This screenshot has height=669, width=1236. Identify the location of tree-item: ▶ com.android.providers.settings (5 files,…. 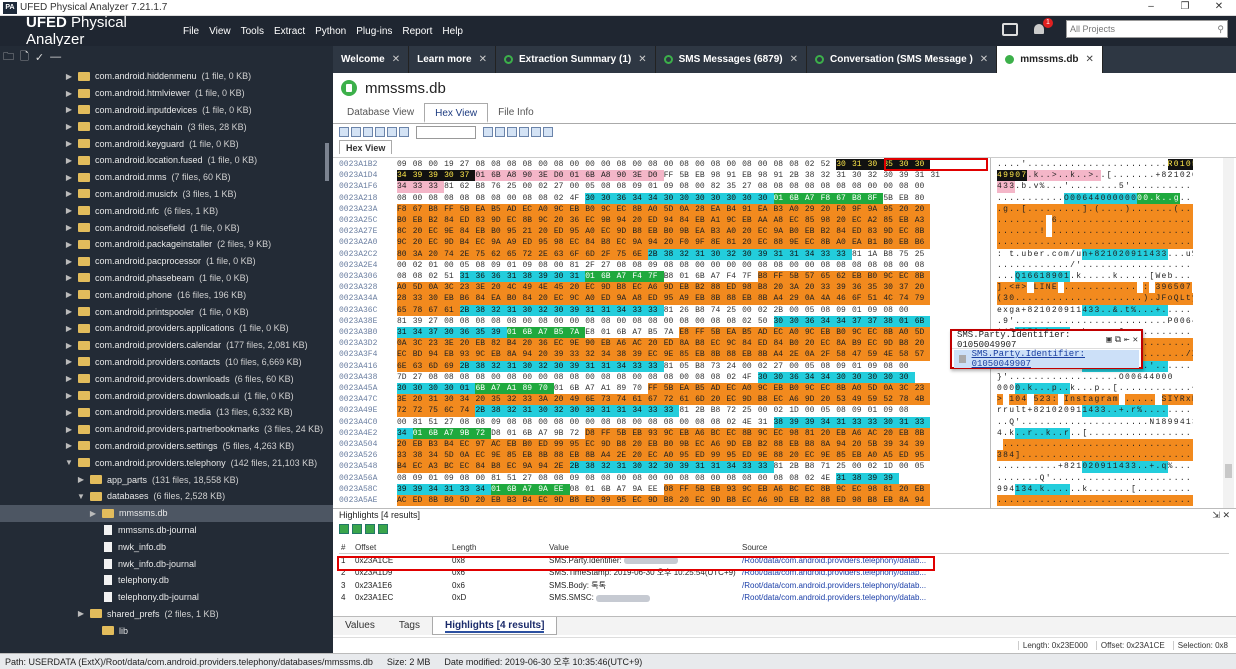
(166, 446).